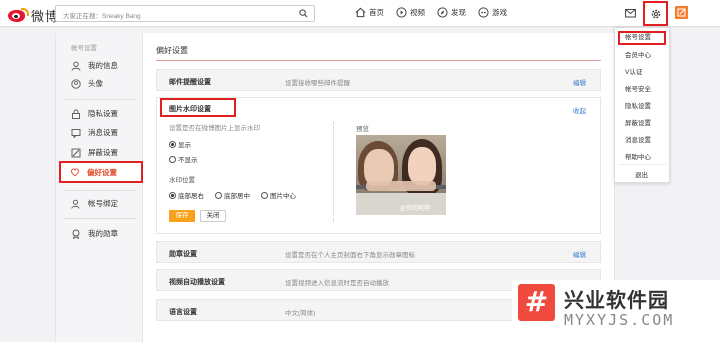  Describe the element at coordinates (638, 105) in the screenshot. I see `menu-item-privacy: 隐私设置` at that location.